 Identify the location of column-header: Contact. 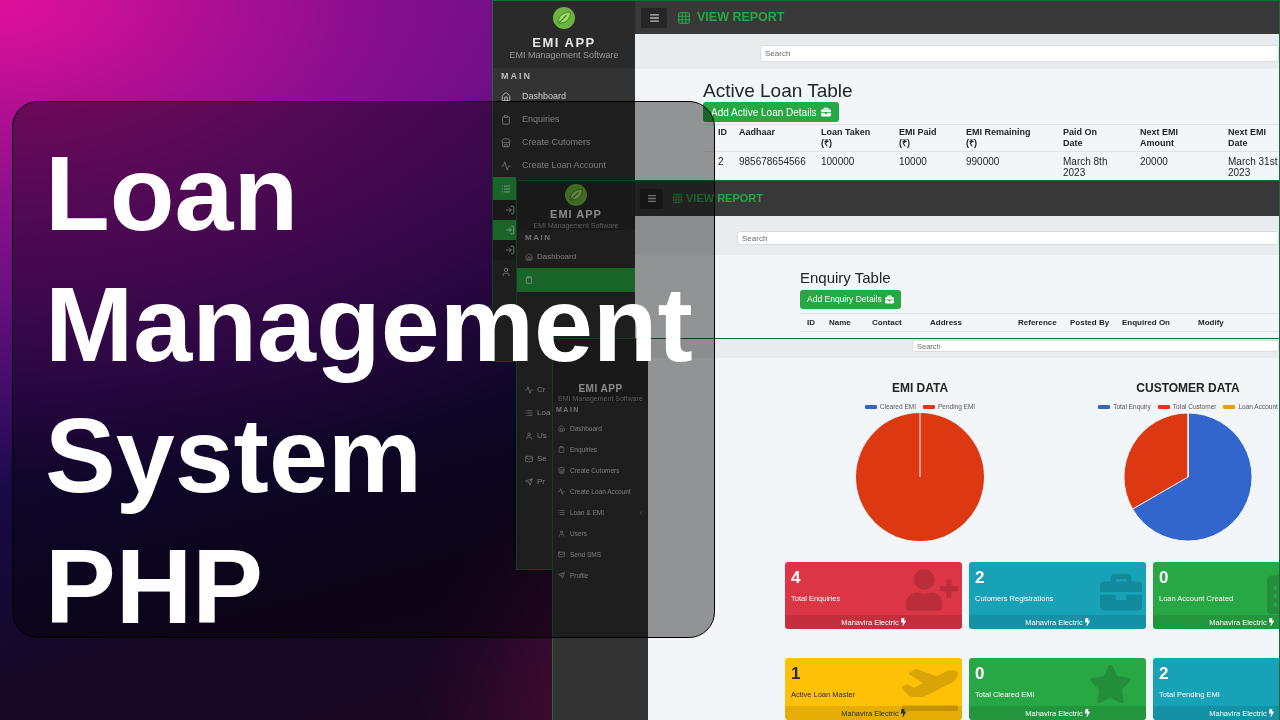
(887, 322).